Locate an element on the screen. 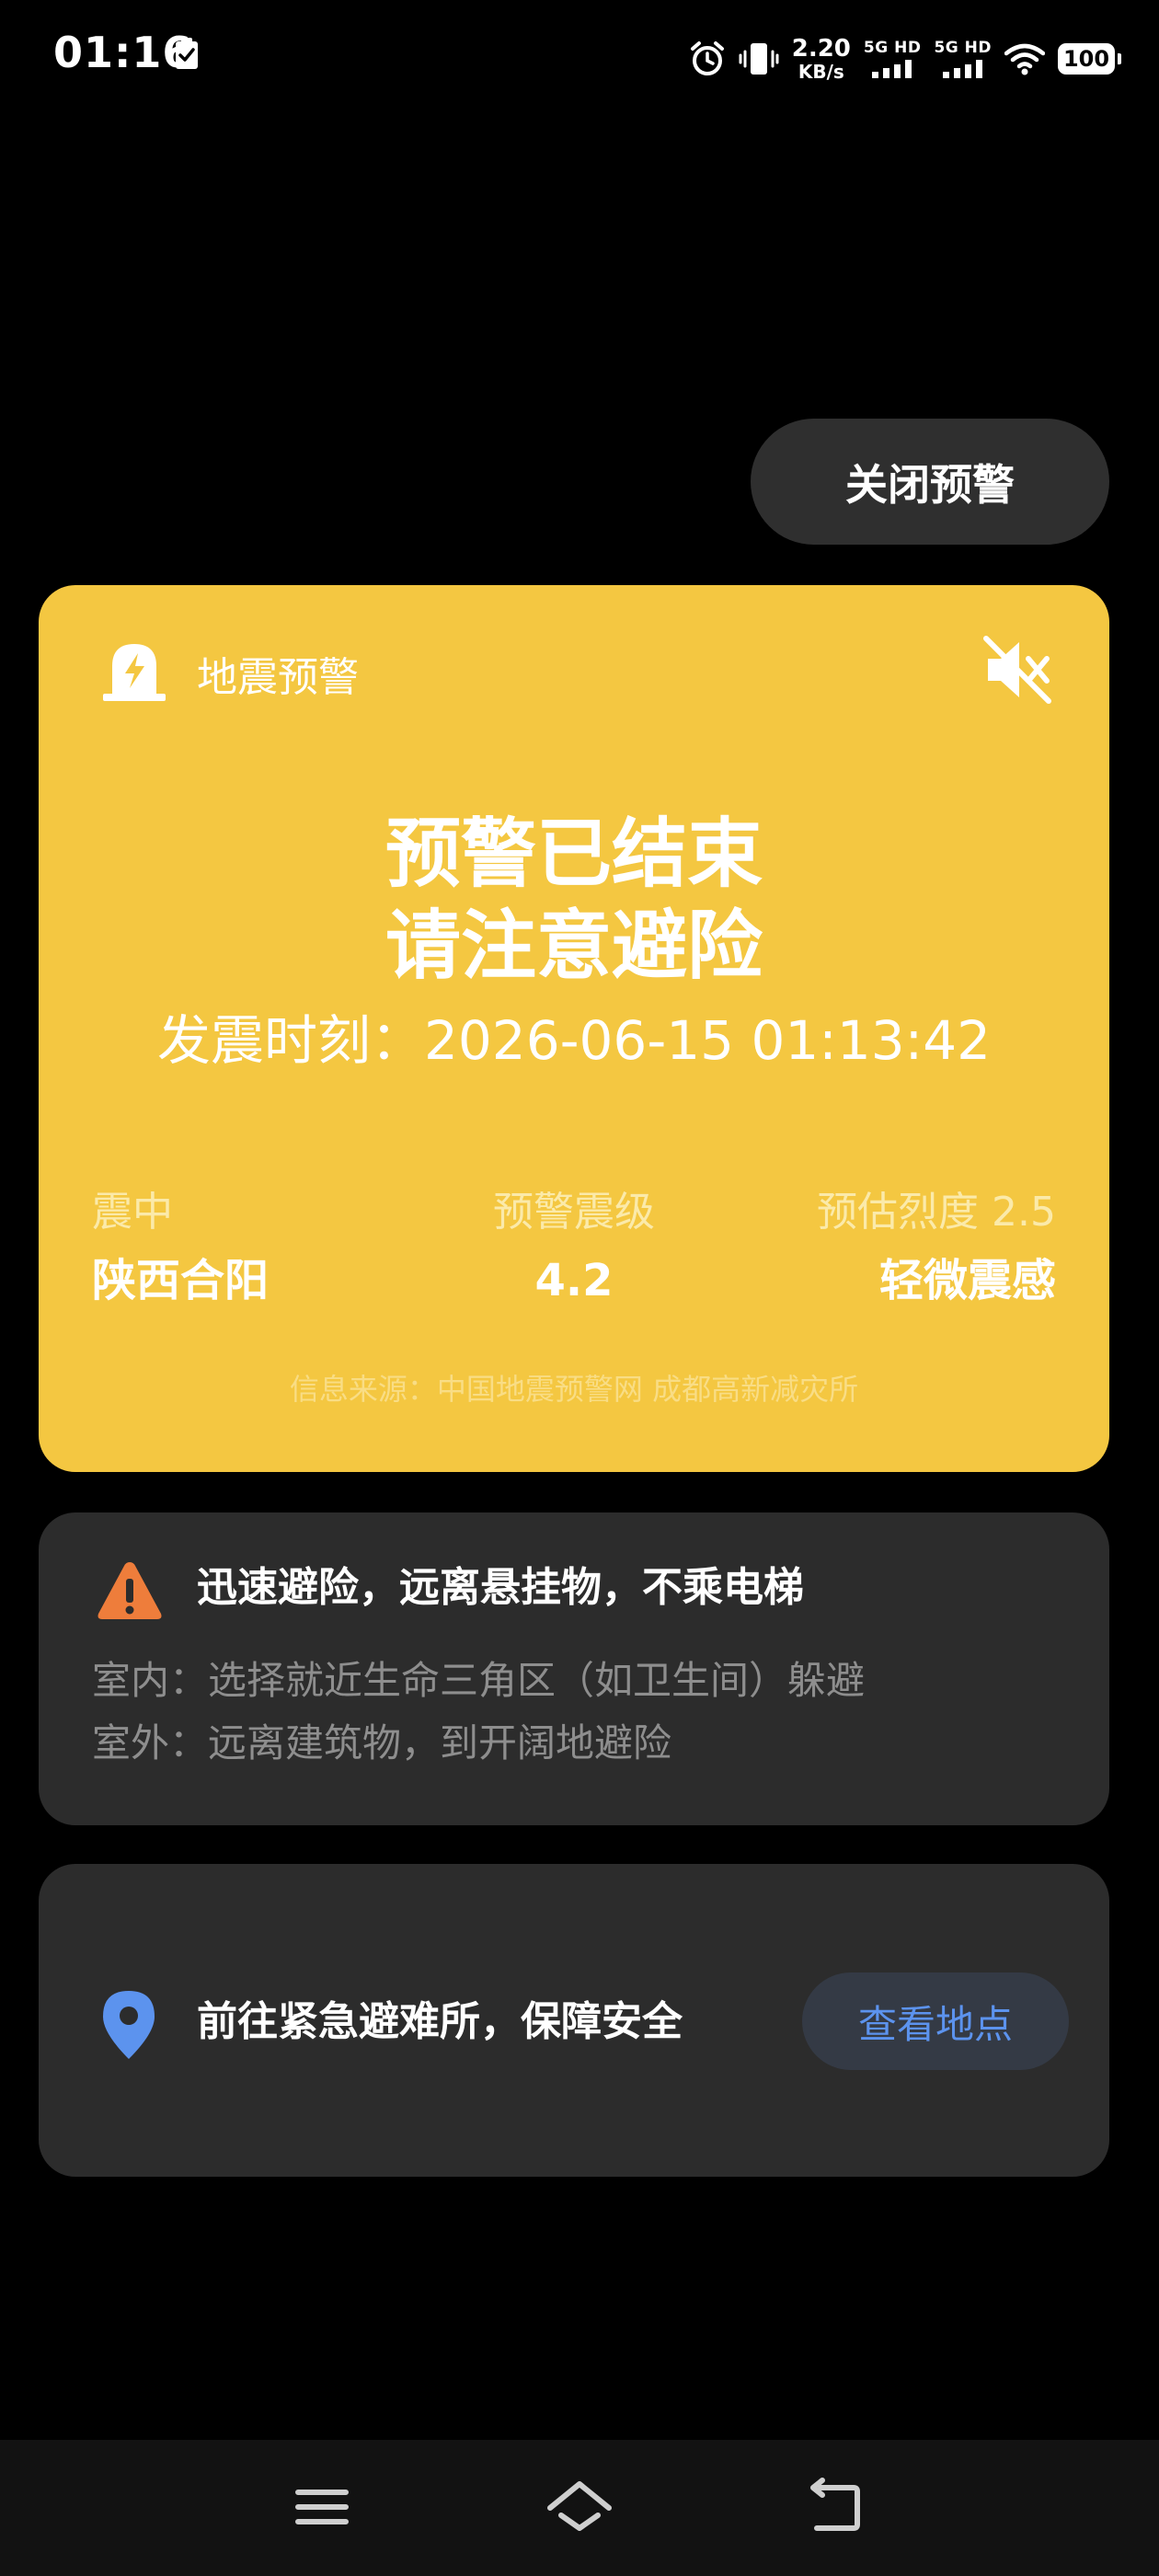  status-bar: 01:16 2.20 KB/s 5G HD 5G HD 100 is located at coordinates (579, 60).